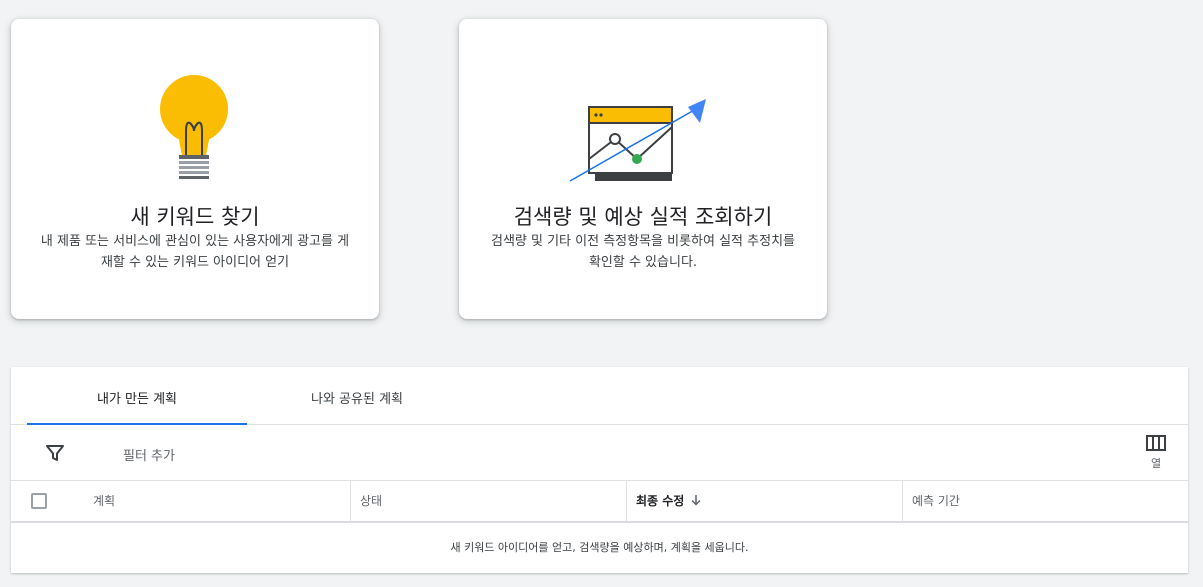  What do you see at coordinates (599, 453) in the screenshot?
I see `filter-bar: 필터 추가 열` at bounding box center [599, 453].